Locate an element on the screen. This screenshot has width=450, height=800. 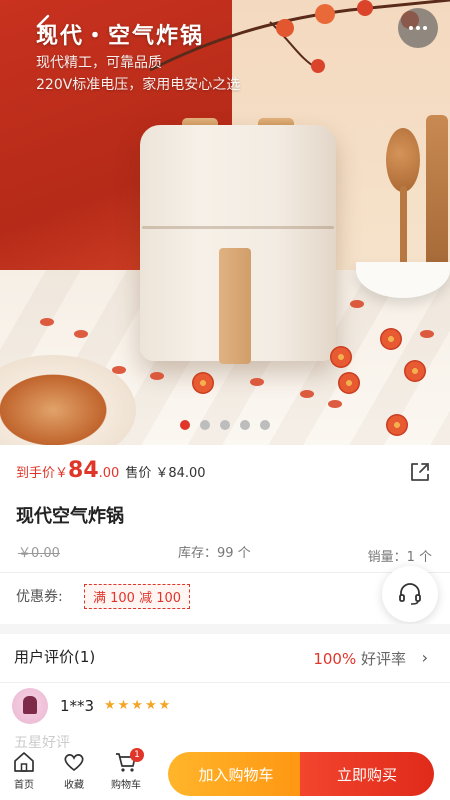
buy-now-button: 立即购买 is located at coordinates (367, 774).